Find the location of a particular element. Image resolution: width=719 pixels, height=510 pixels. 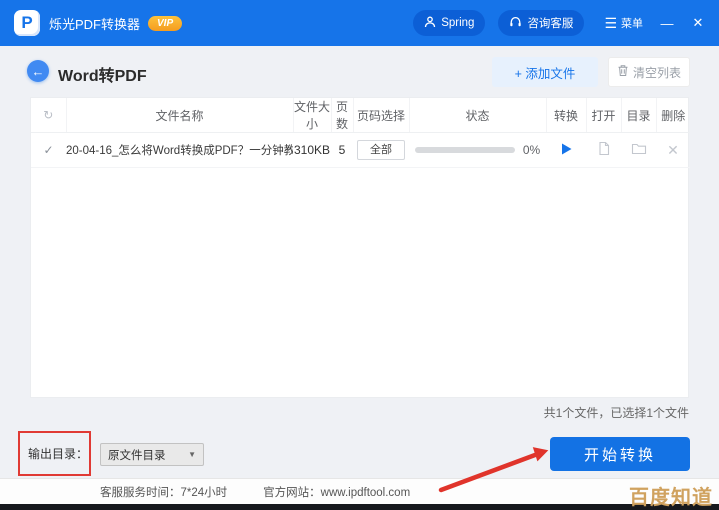

folder-icon is located at coordinates (638, 148).